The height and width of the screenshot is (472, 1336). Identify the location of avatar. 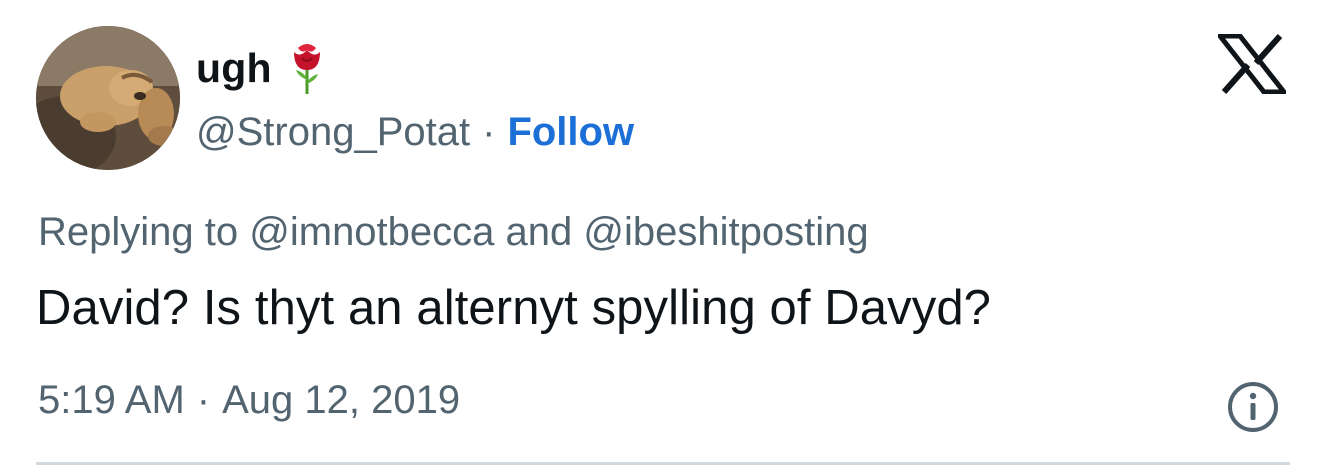
(108, 98).